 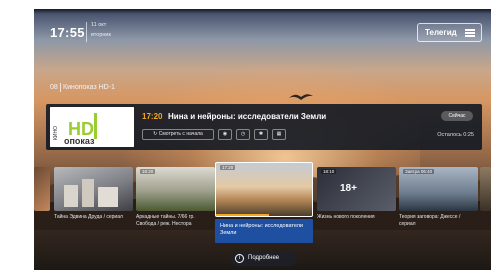 I want to click on time-remaining: Осталось 0:25, so click(x=455, y=135).